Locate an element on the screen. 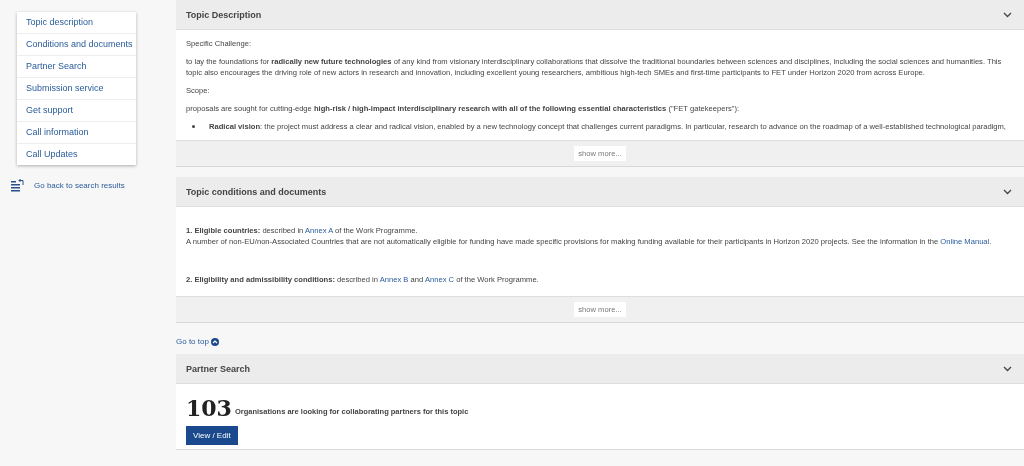 The height and width of the screenshot is (466, 1024). sidebar-item: Submission service is located at coordinates (76, 89).